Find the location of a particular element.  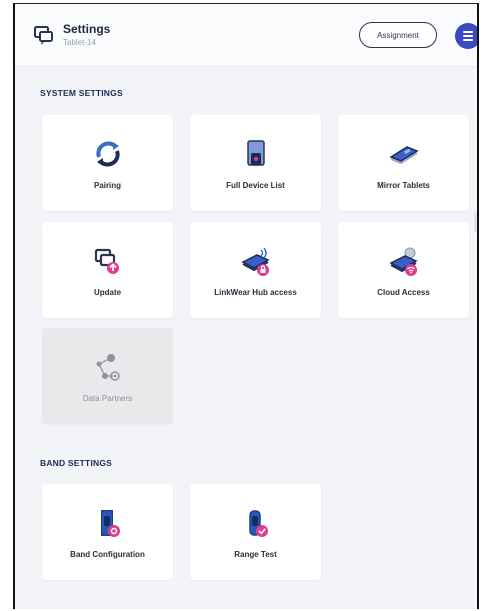

device-name: Tablet-14 is located at coordinates (79, 42).